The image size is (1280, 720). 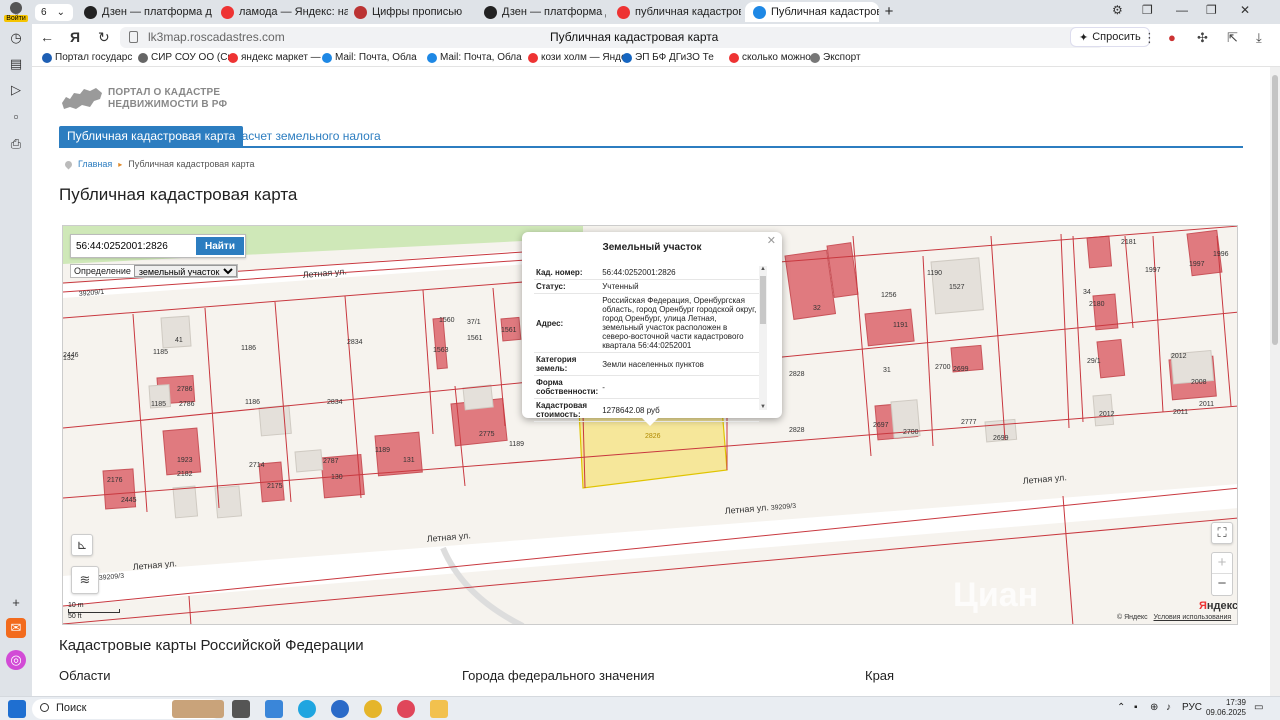 What do you see at coordinates (115, 480) in the screenshot?
I see `parcel-number-label: 2176` at bounding box center [115, 480].